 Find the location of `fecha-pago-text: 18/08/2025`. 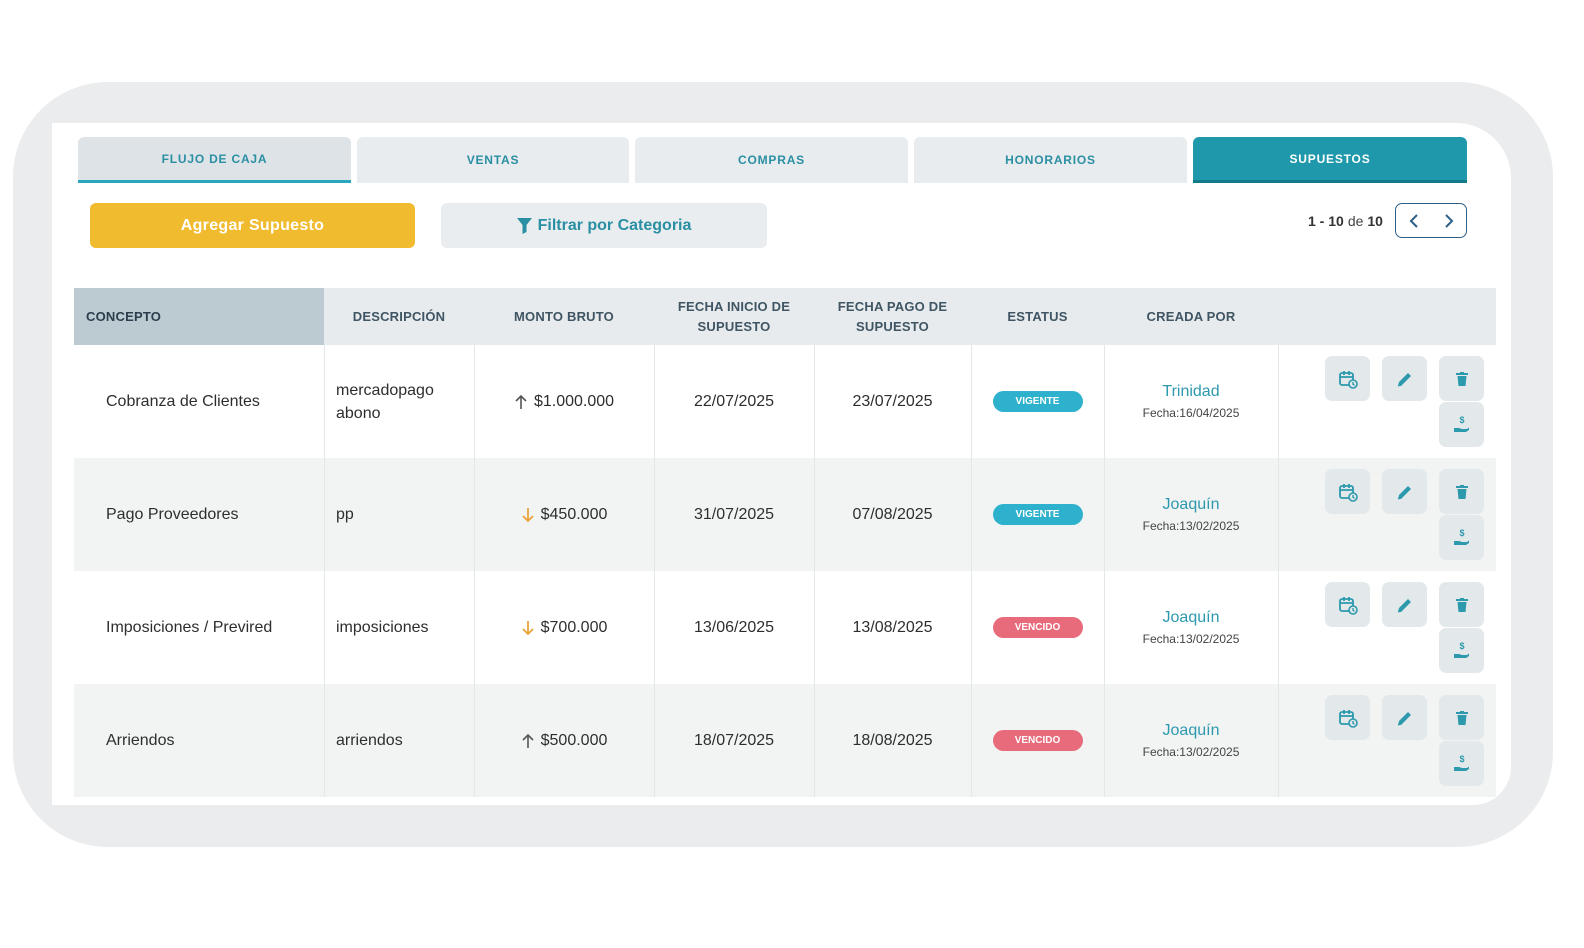

fecha-pago-text: 18/08/2025 is located at coordinates (892, 740).